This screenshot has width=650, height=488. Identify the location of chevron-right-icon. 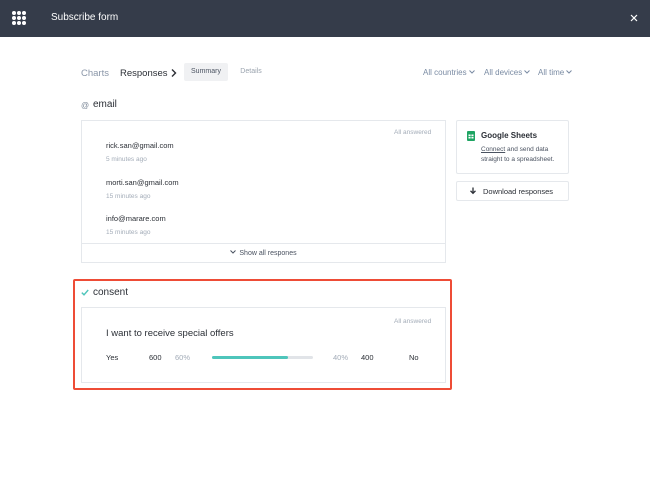
(174, 73).